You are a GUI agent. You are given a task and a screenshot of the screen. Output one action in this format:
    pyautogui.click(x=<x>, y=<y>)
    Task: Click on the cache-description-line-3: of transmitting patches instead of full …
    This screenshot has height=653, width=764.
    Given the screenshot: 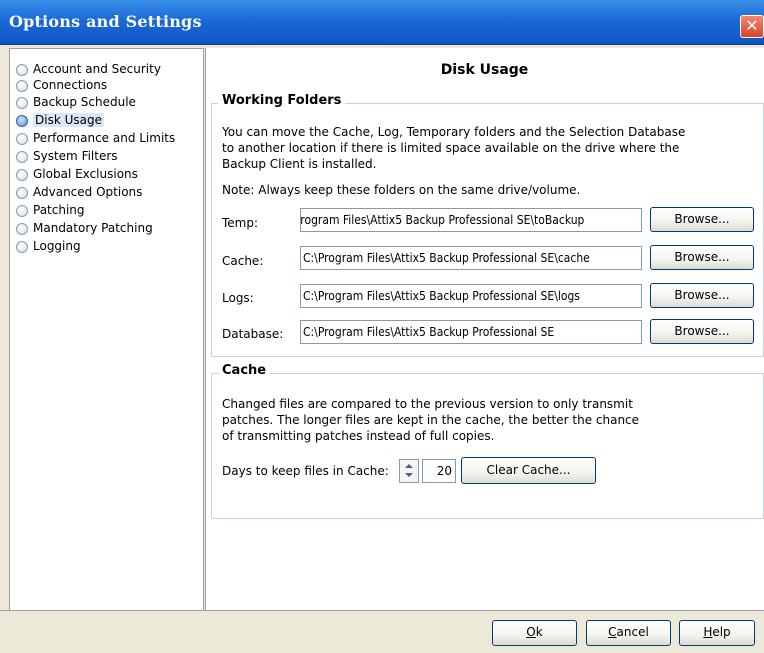 What is the action you would take?
    pyautogui.click(x=358, y=436)
    